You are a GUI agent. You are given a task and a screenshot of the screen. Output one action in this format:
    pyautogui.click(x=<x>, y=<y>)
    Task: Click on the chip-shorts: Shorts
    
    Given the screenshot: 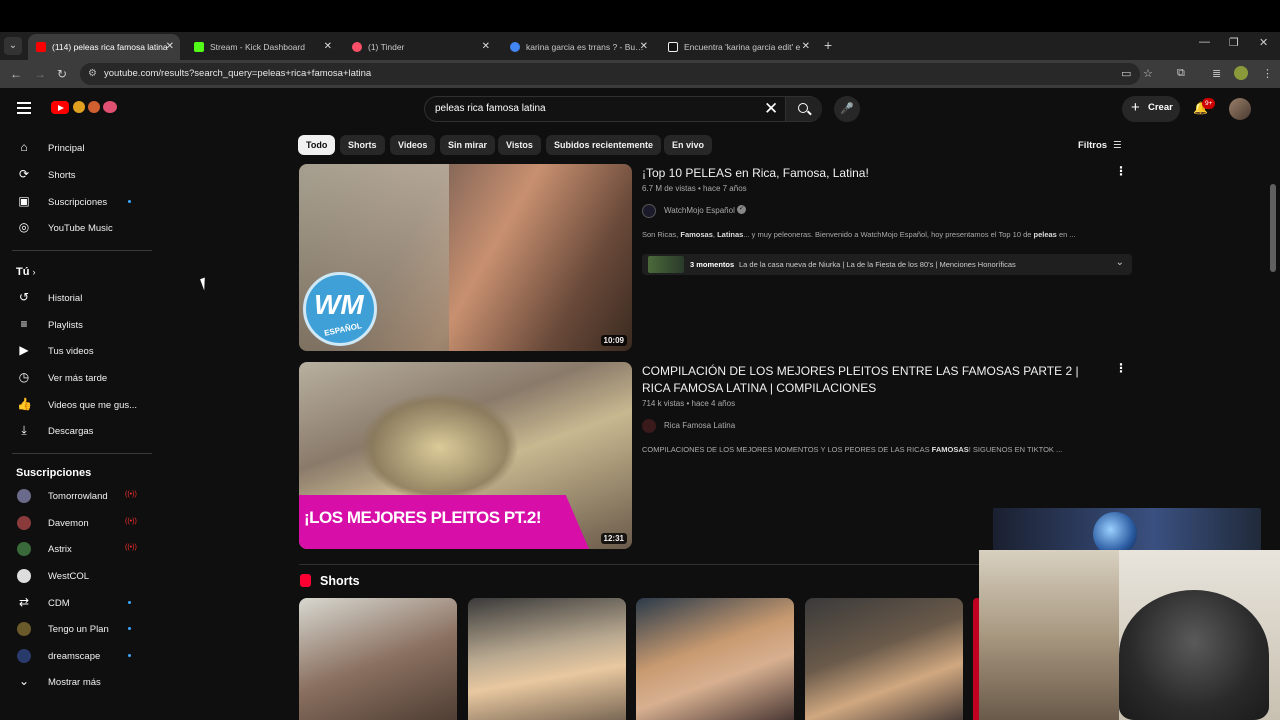 What is the action you would take?
    pyautogui.click(x=362, y=145)
    